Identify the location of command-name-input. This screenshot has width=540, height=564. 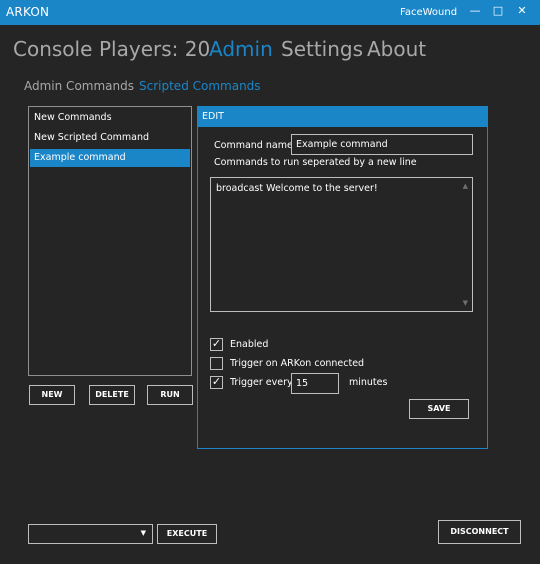
(382, 144).